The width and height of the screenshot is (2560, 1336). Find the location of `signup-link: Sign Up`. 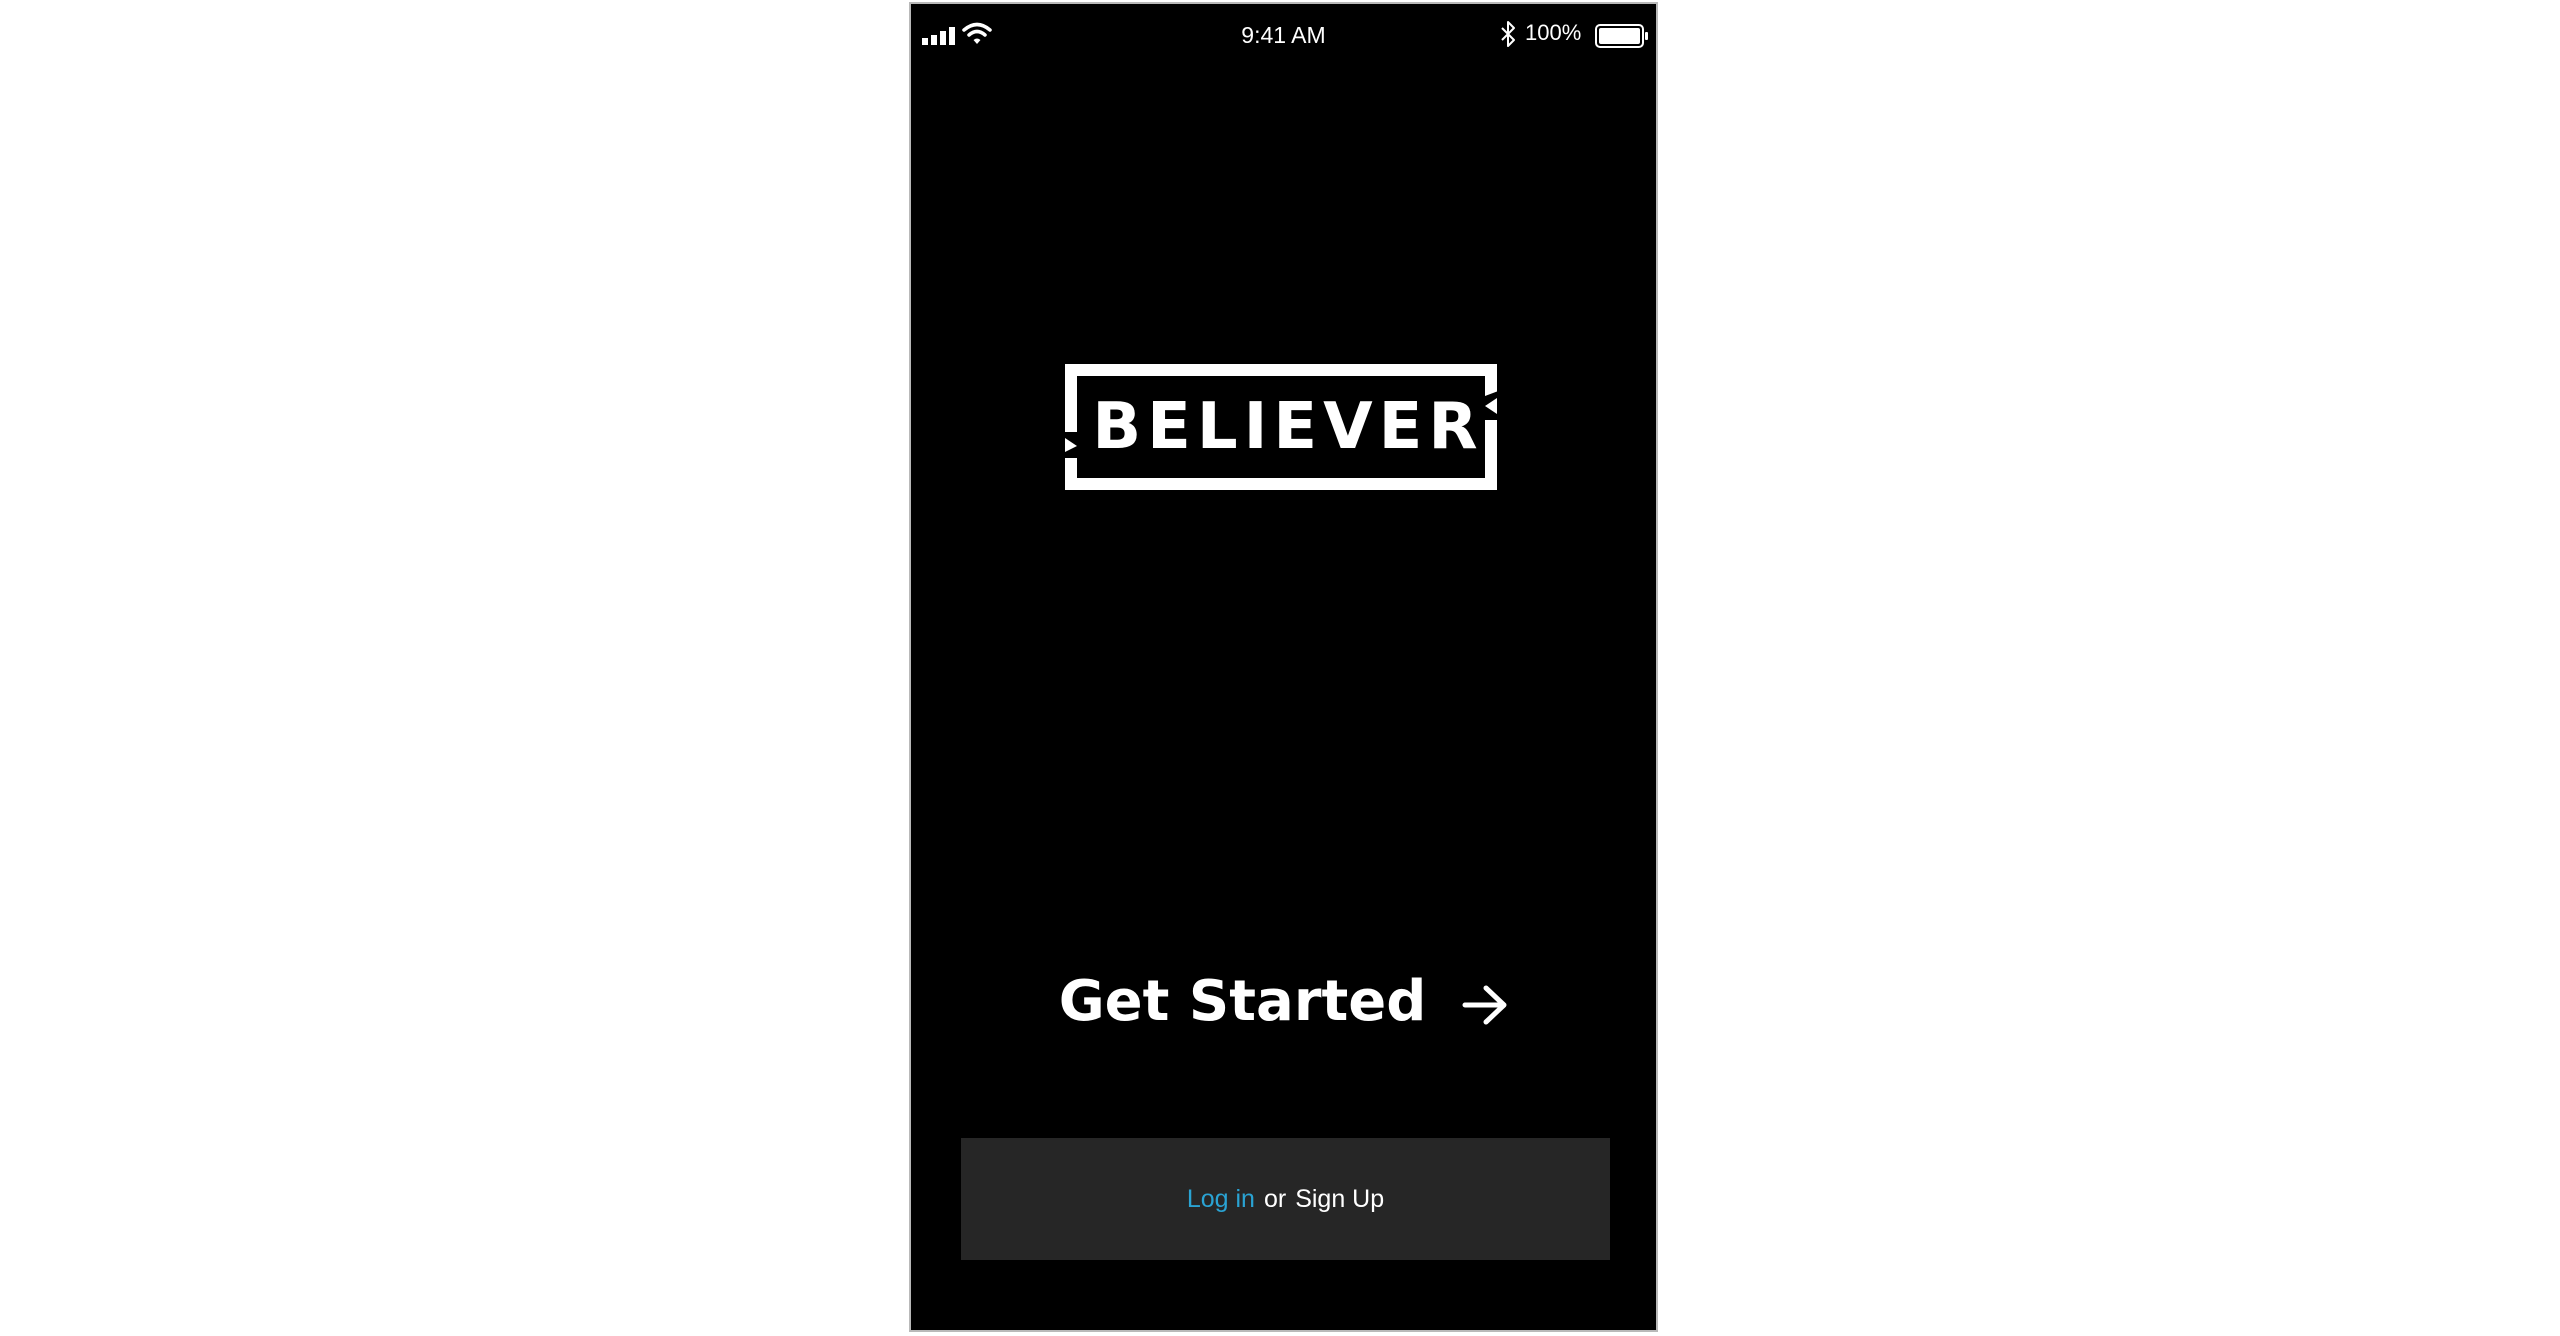

signup-link: Sign Up is located at coordinates (1339, 1199).